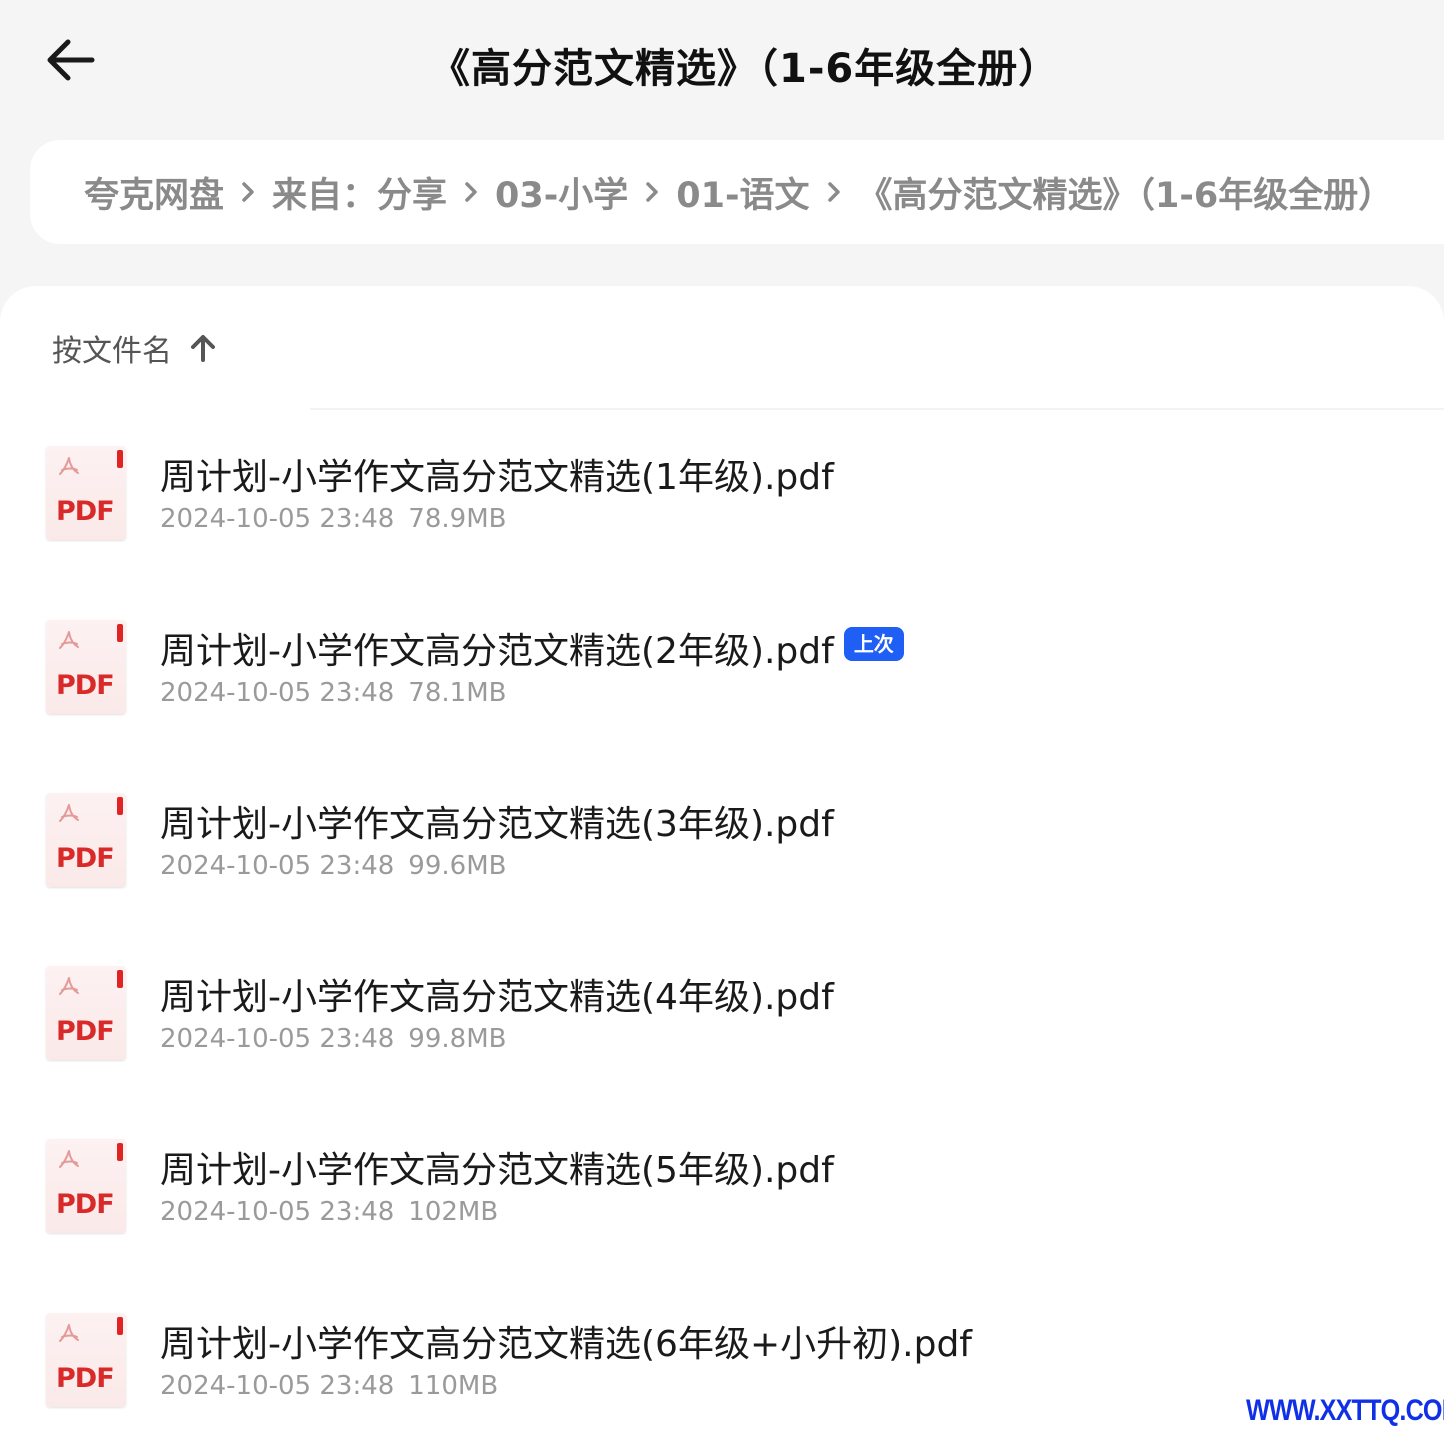  I want to click on breadcrumb: 夸克网盘 来自：分享 03-小学 01-语文 《高分范文精选》（1-6年级全册）, so click(737, 192).